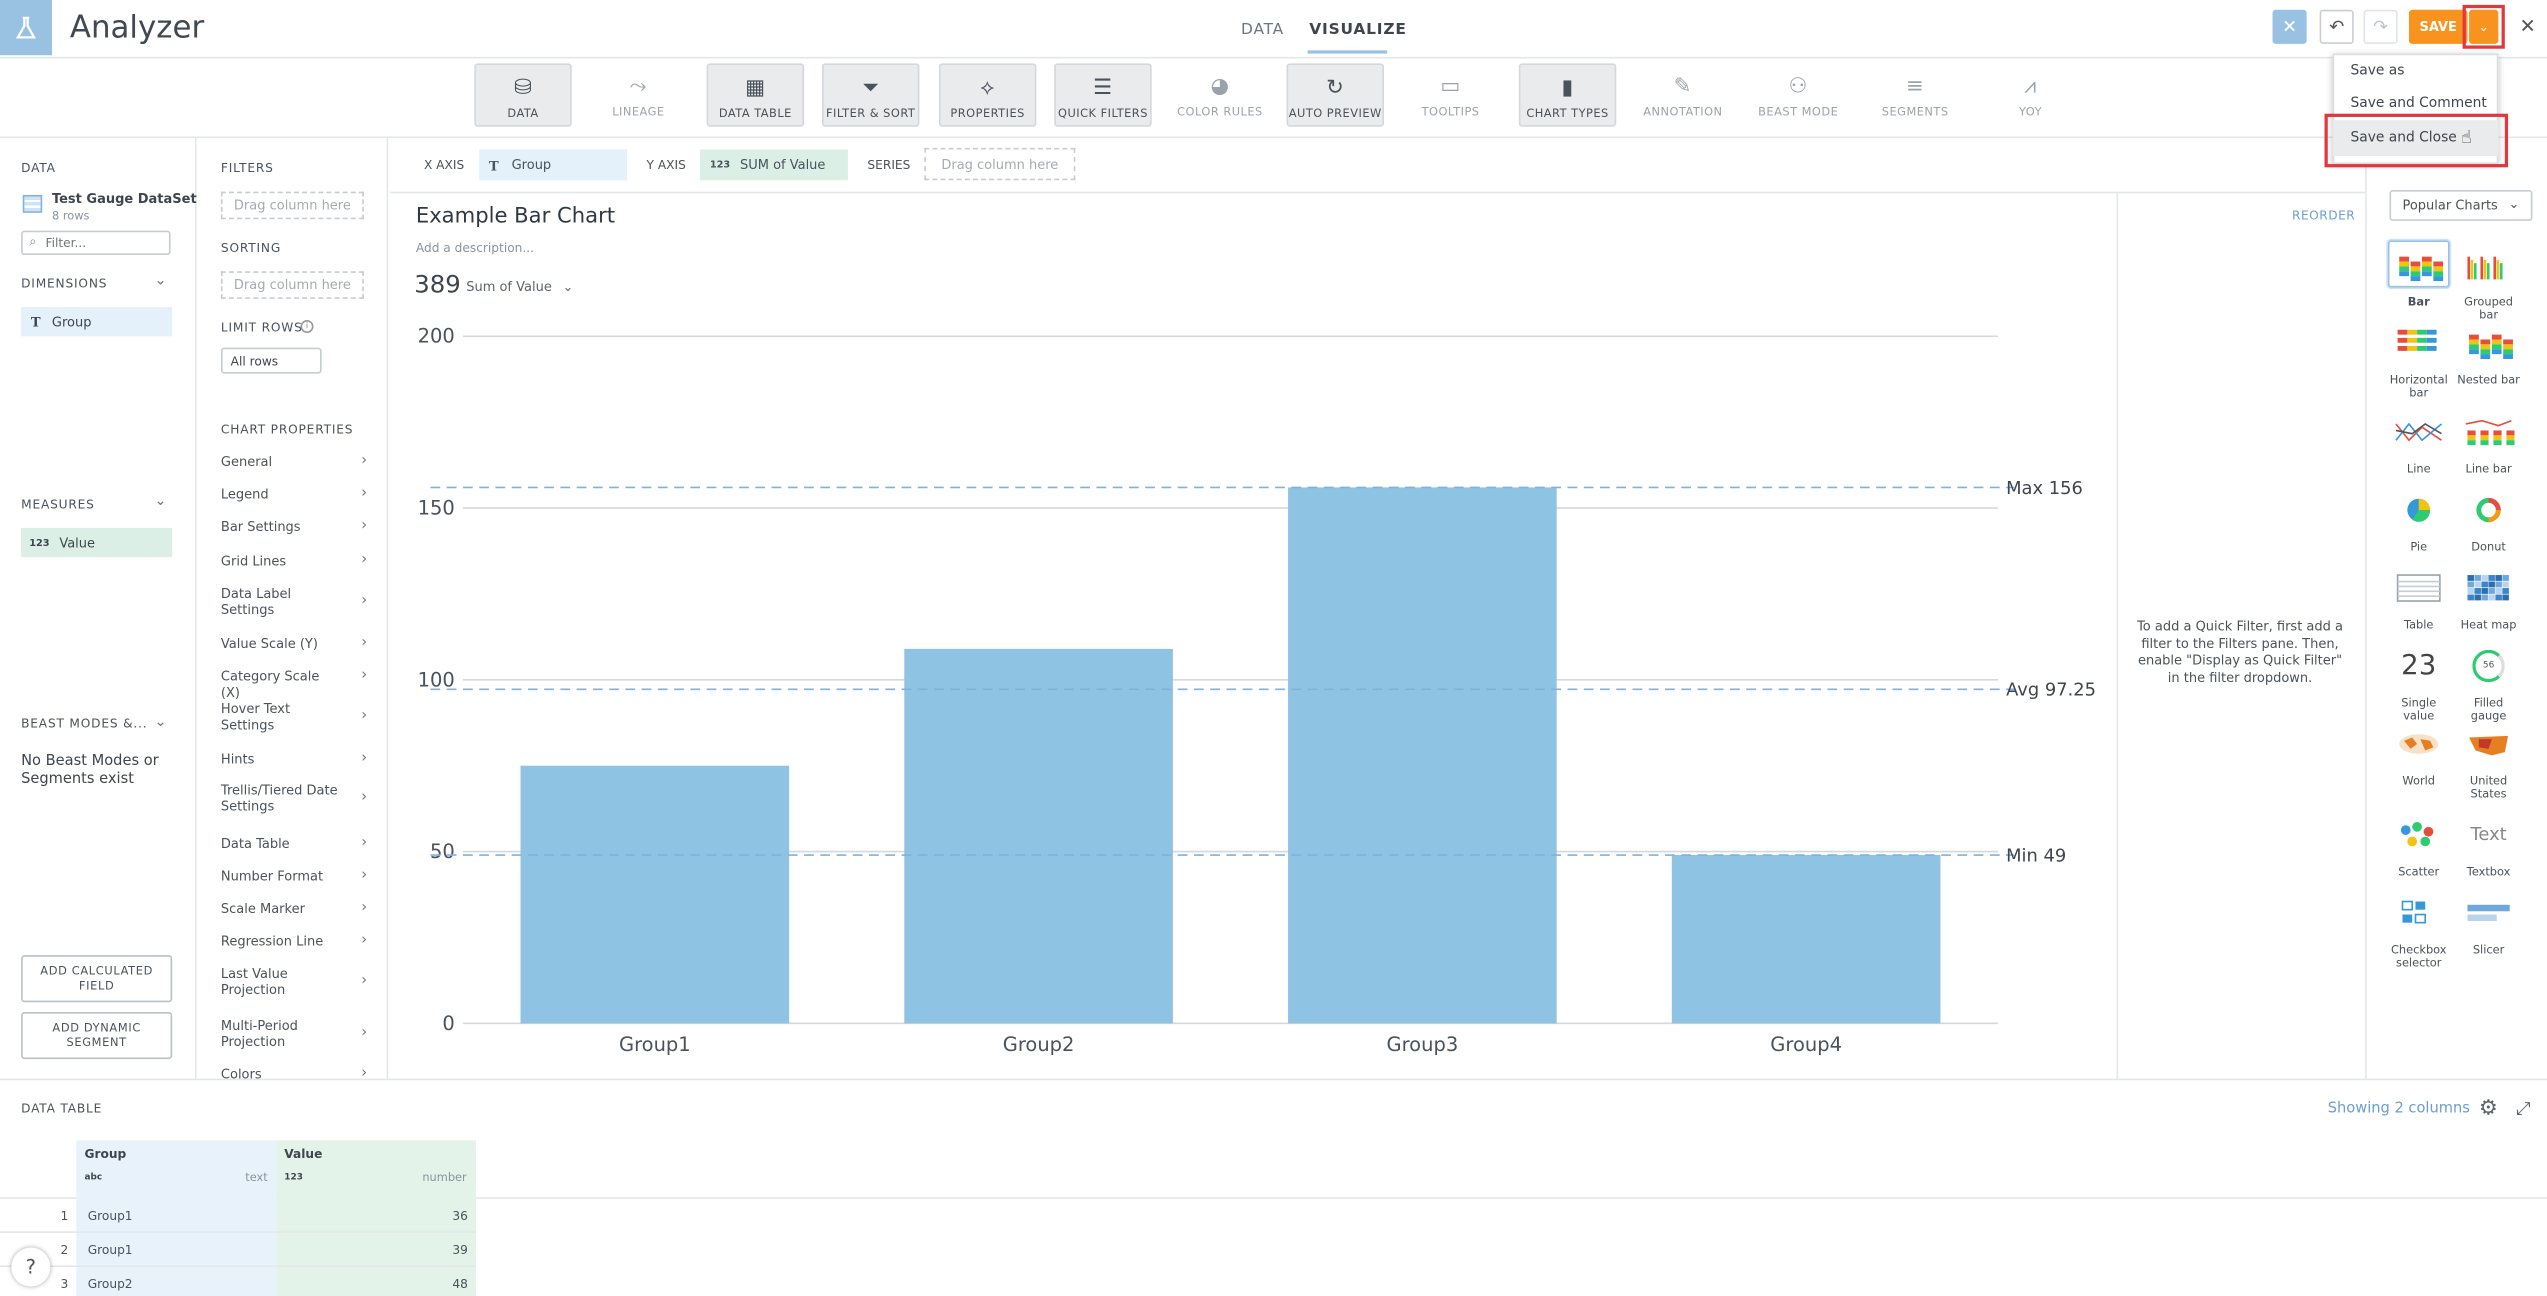  I want to click on chart-type-textbox: Text Textbox, so click(2488, 845).